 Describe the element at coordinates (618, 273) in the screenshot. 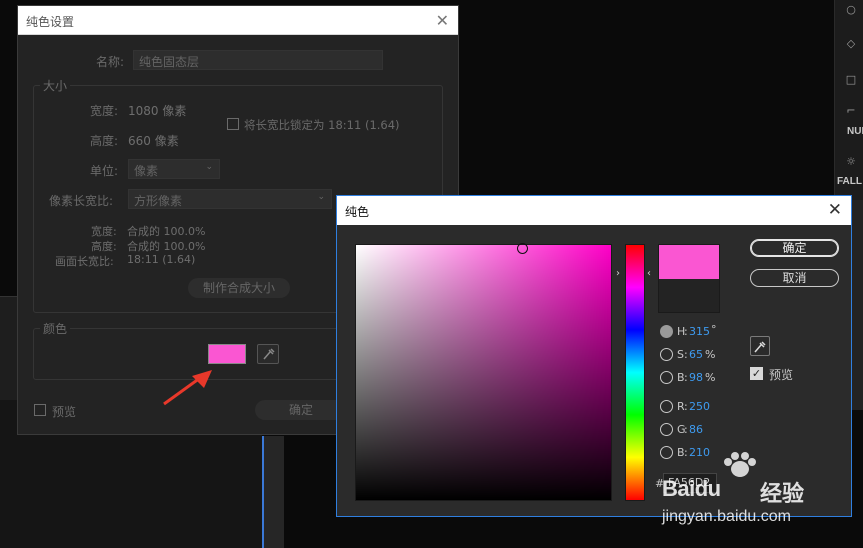

I see `hue-marker-left-icon: ›` at that location.